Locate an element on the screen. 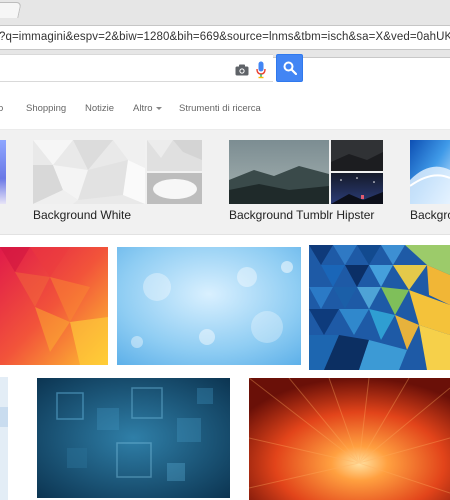 Image resolution: width=450 pixels, height=500 pixels. search-button is located at coordinates (289, 68).